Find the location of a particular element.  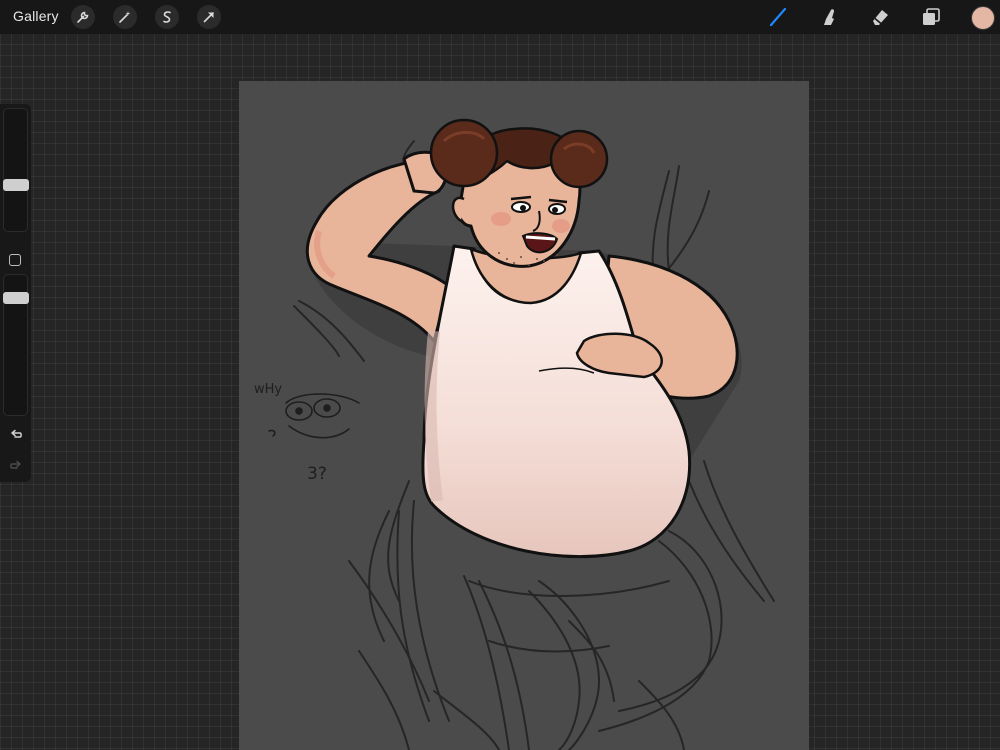

wrench-icon is located at coordinates (83, 17).